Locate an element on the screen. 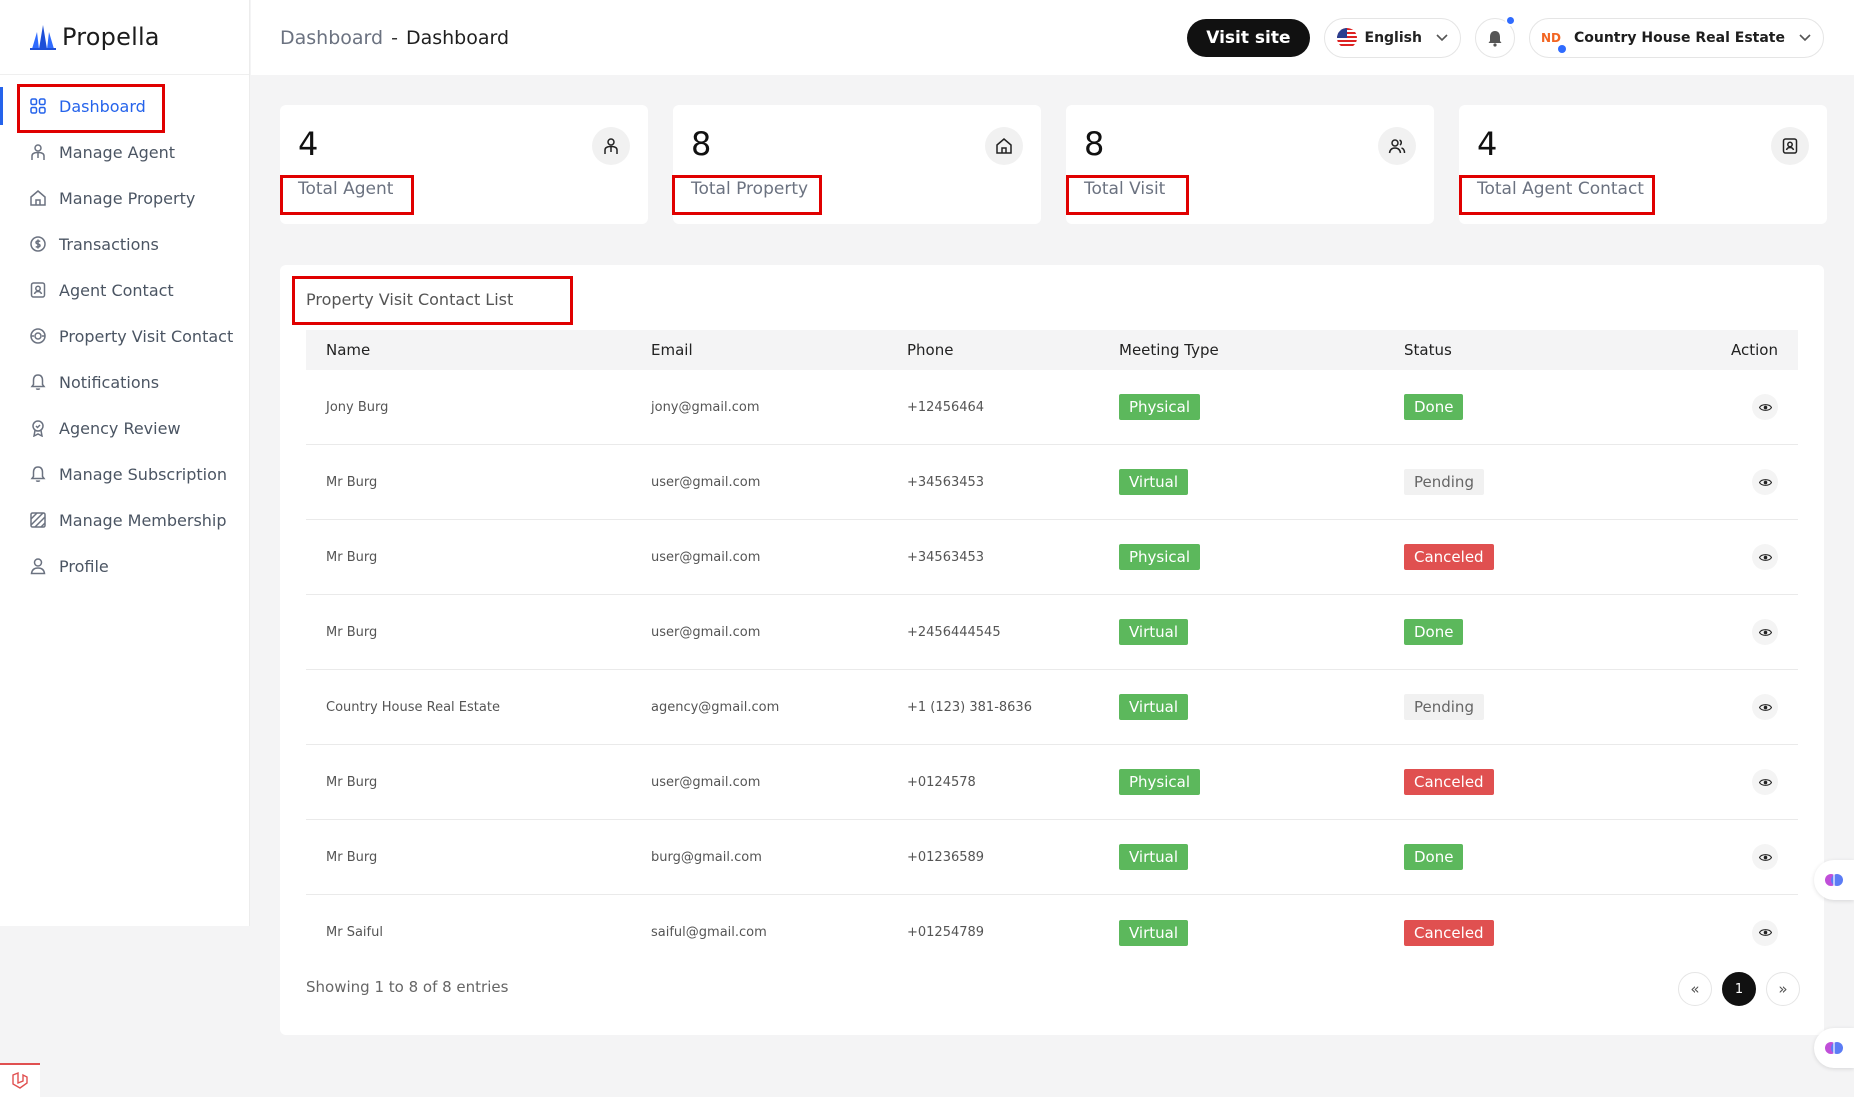 The width and height of the screenshot is (1854, 1097). membership-icon is located at coordinates (38, 520).